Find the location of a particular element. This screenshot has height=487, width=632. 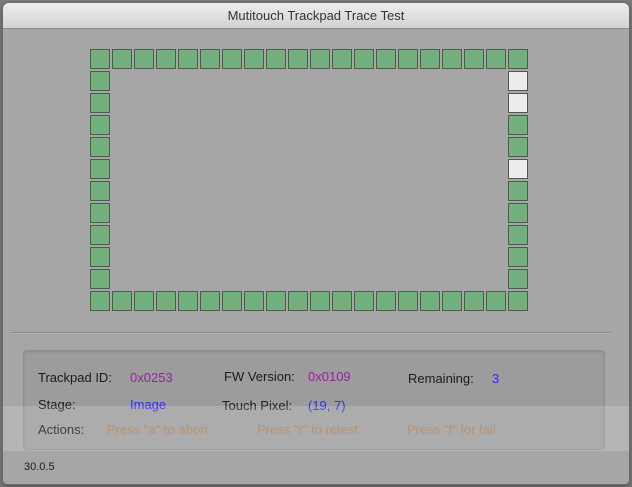

title-bar: Mutitouch Trackpad Trace Test is located at coordinates (316, 16).